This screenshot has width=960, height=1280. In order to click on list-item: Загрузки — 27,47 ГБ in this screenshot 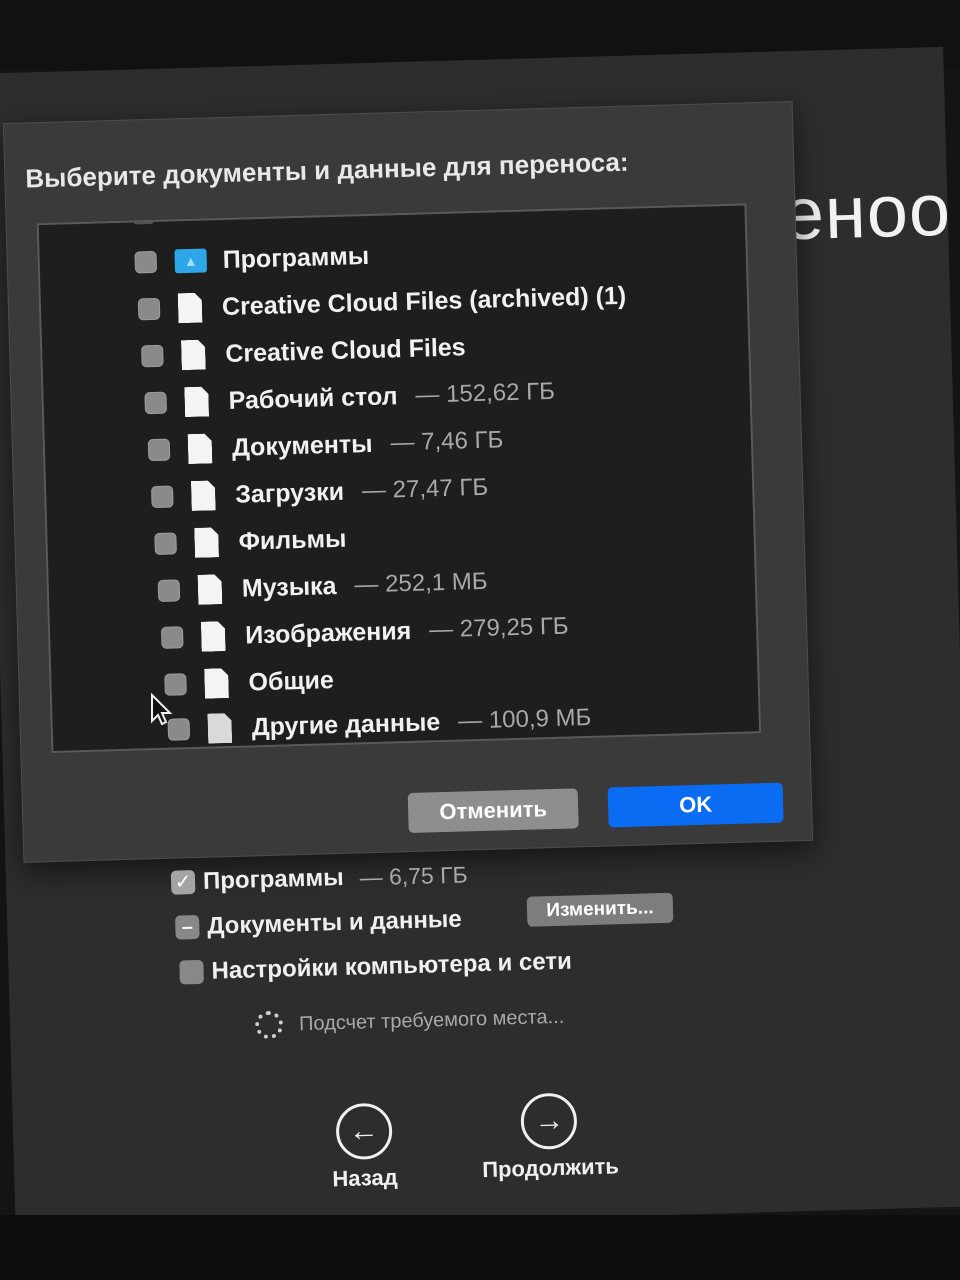, I will do `click(320, 492)`.